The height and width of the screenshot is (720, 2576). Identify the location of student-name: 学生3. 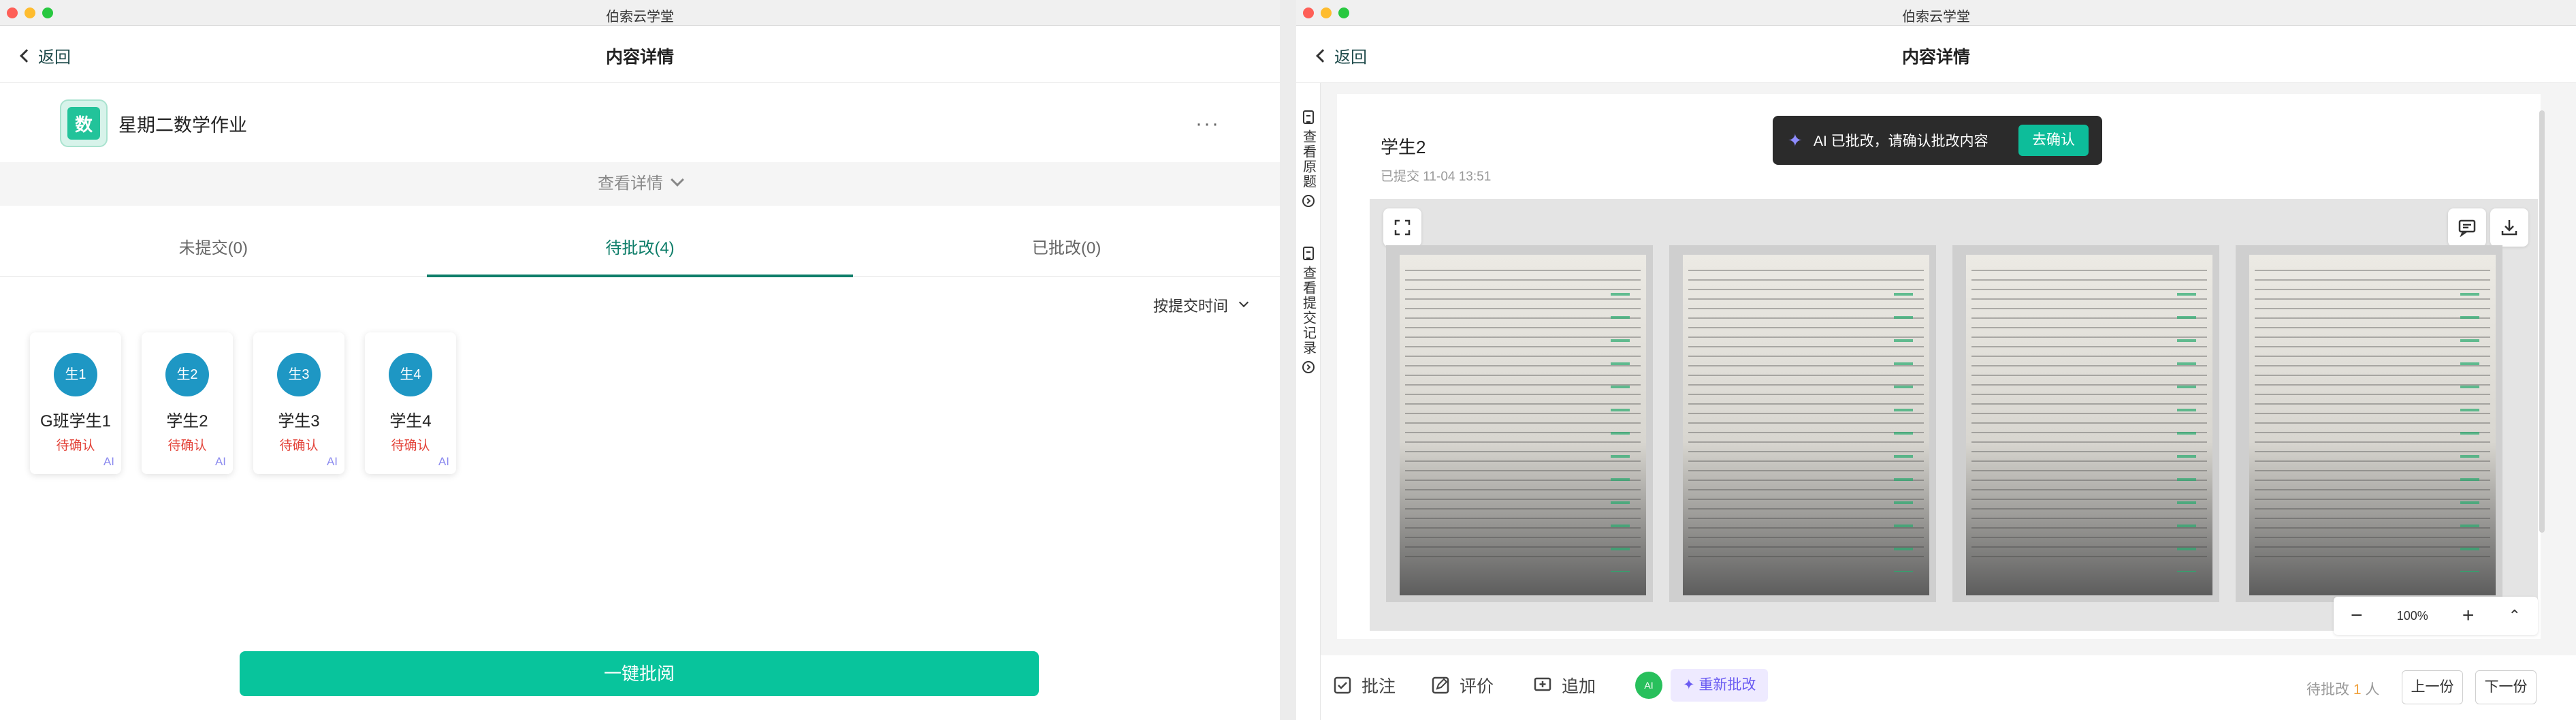
(299, 421).